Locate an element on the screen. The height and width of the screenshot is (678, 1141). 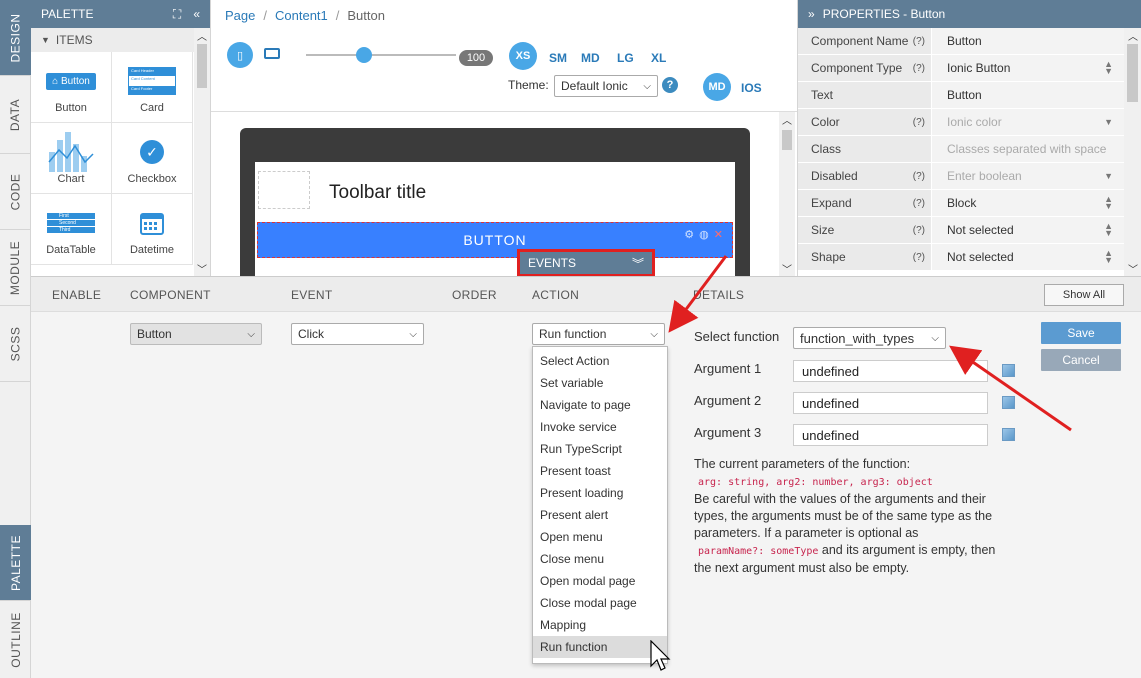
property-value: Enter boolean ▼ is located at coordinates (1028, 176).